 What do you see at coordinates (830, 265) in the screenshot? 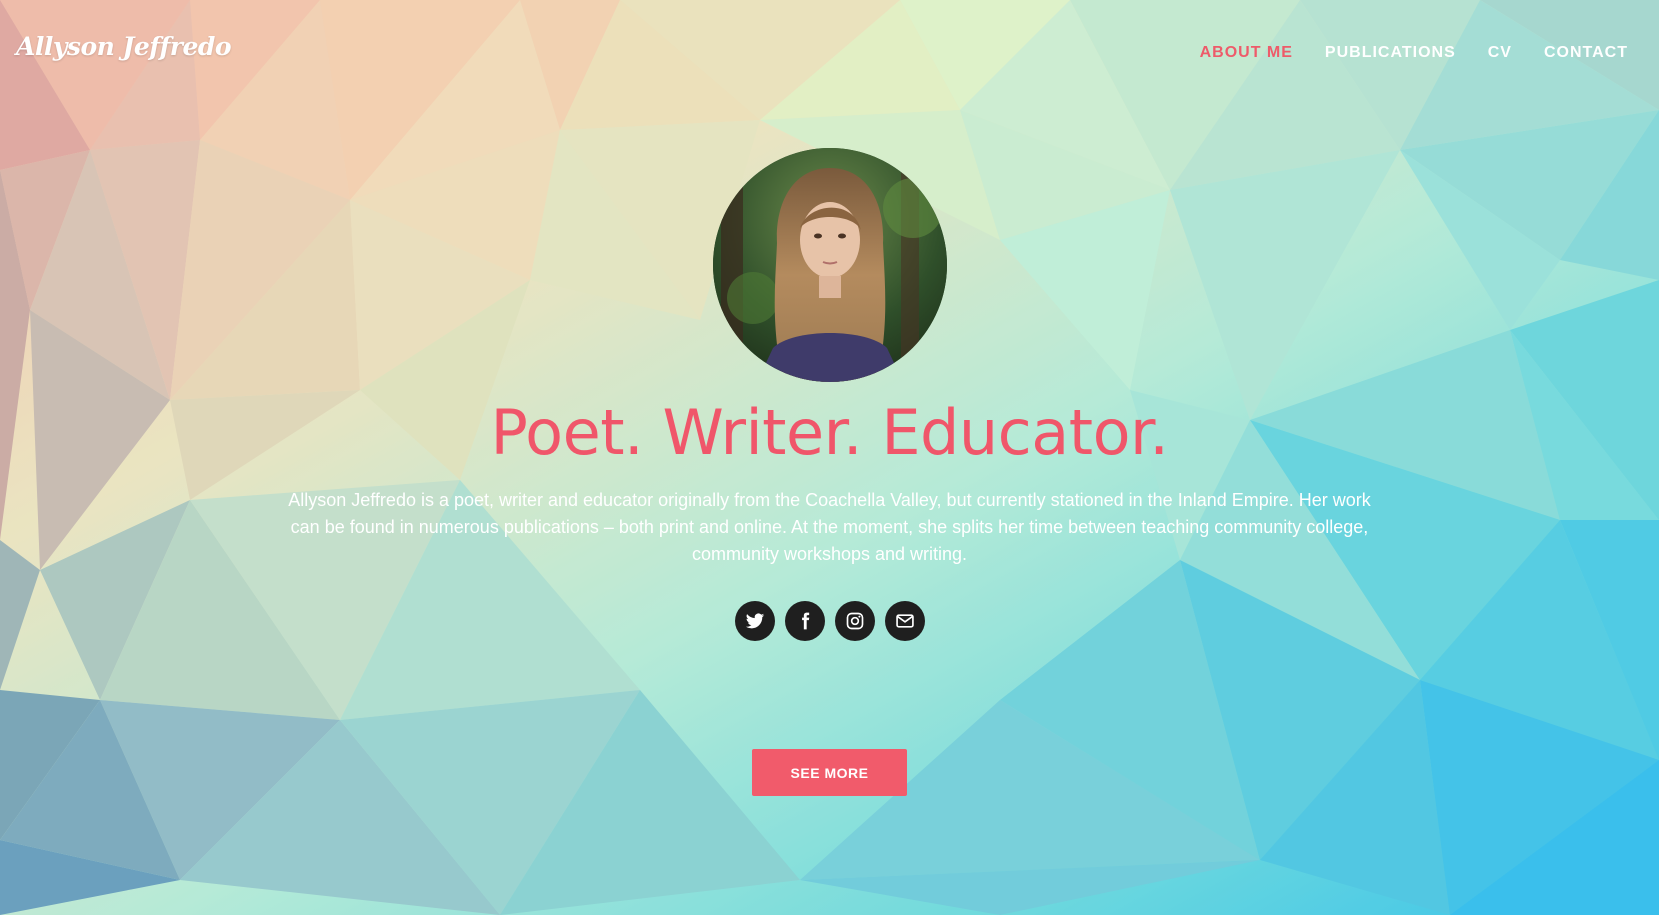
I see `profile-photo` at bounding box center [830, 265].